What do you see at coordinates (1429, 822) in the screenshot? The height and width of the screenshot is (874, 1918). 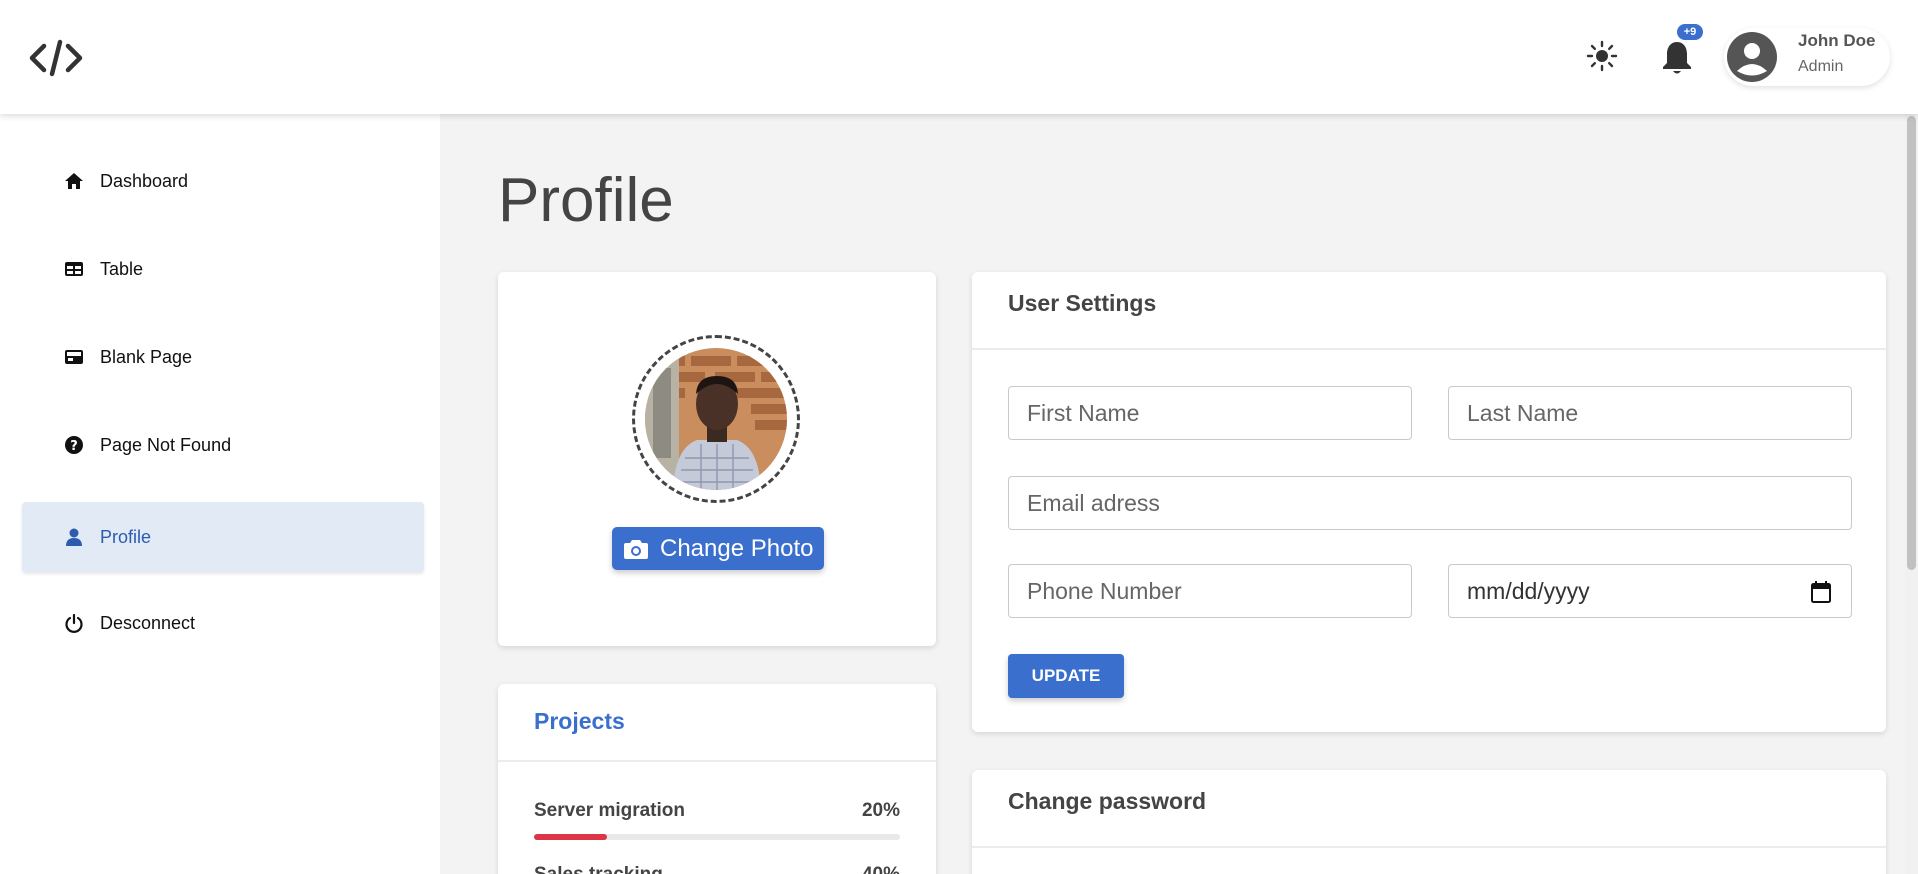 I see `change-password-card: Change password` at bounding box center [1429, 822].